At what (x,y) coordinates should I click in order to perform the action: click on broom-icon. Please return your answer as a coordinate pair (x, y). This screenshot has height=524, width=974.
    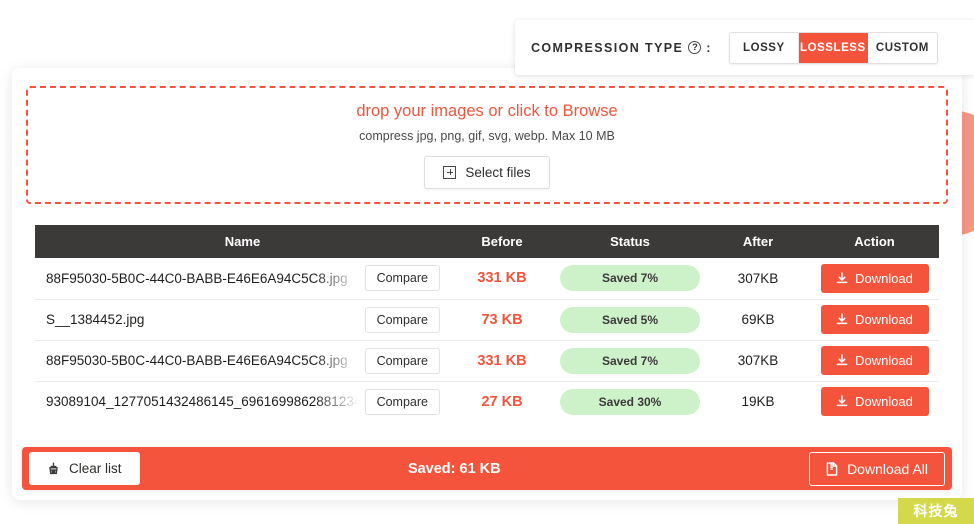
    Looking at the image, I should click on (53, 468).